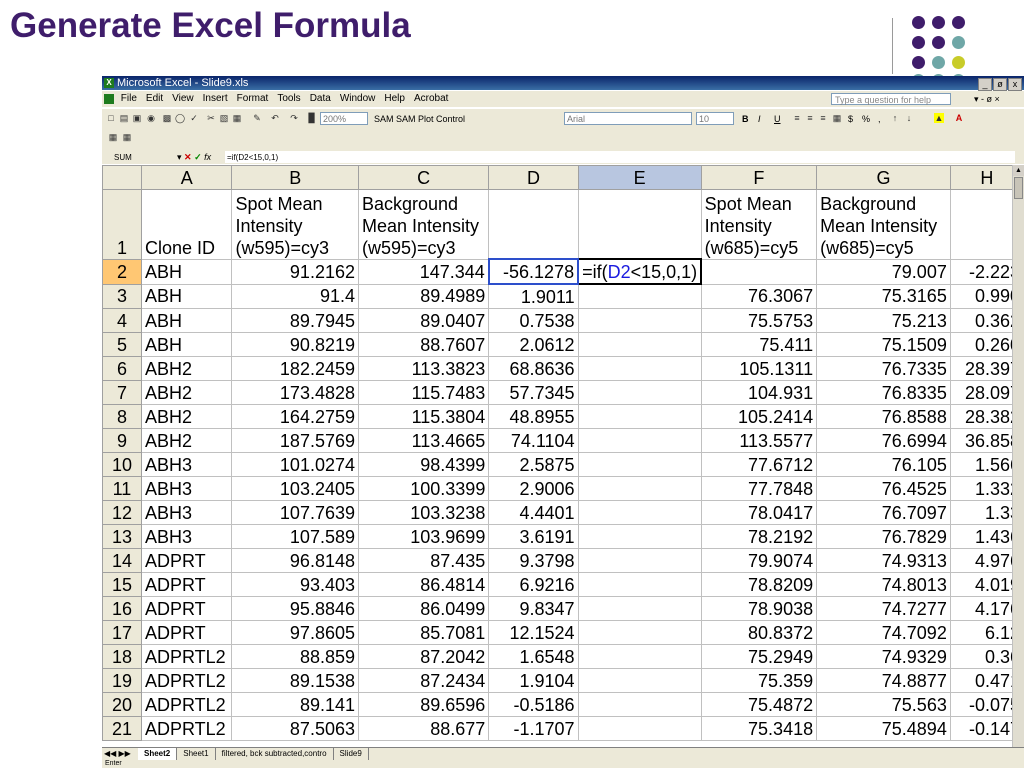 This screenshot has width=1024, height=768. I want to click on document-window-controls: ▾ - ø ×, so click(987, 99).